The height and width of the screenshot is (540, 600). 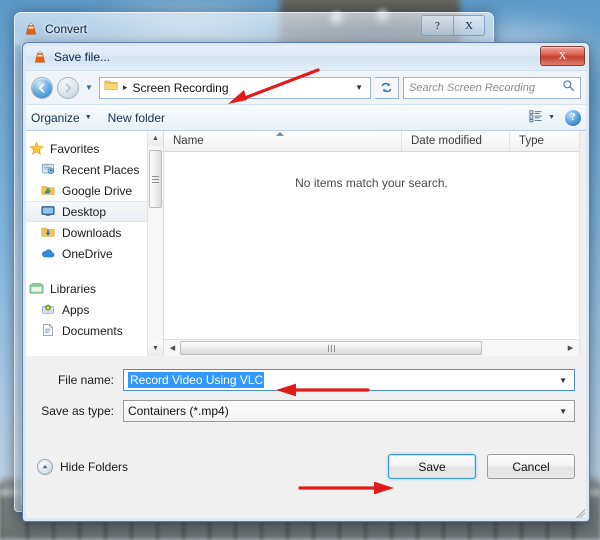 I want to click on sidebar-item-google-drive: Google Drive, so click(x=85, y=190).